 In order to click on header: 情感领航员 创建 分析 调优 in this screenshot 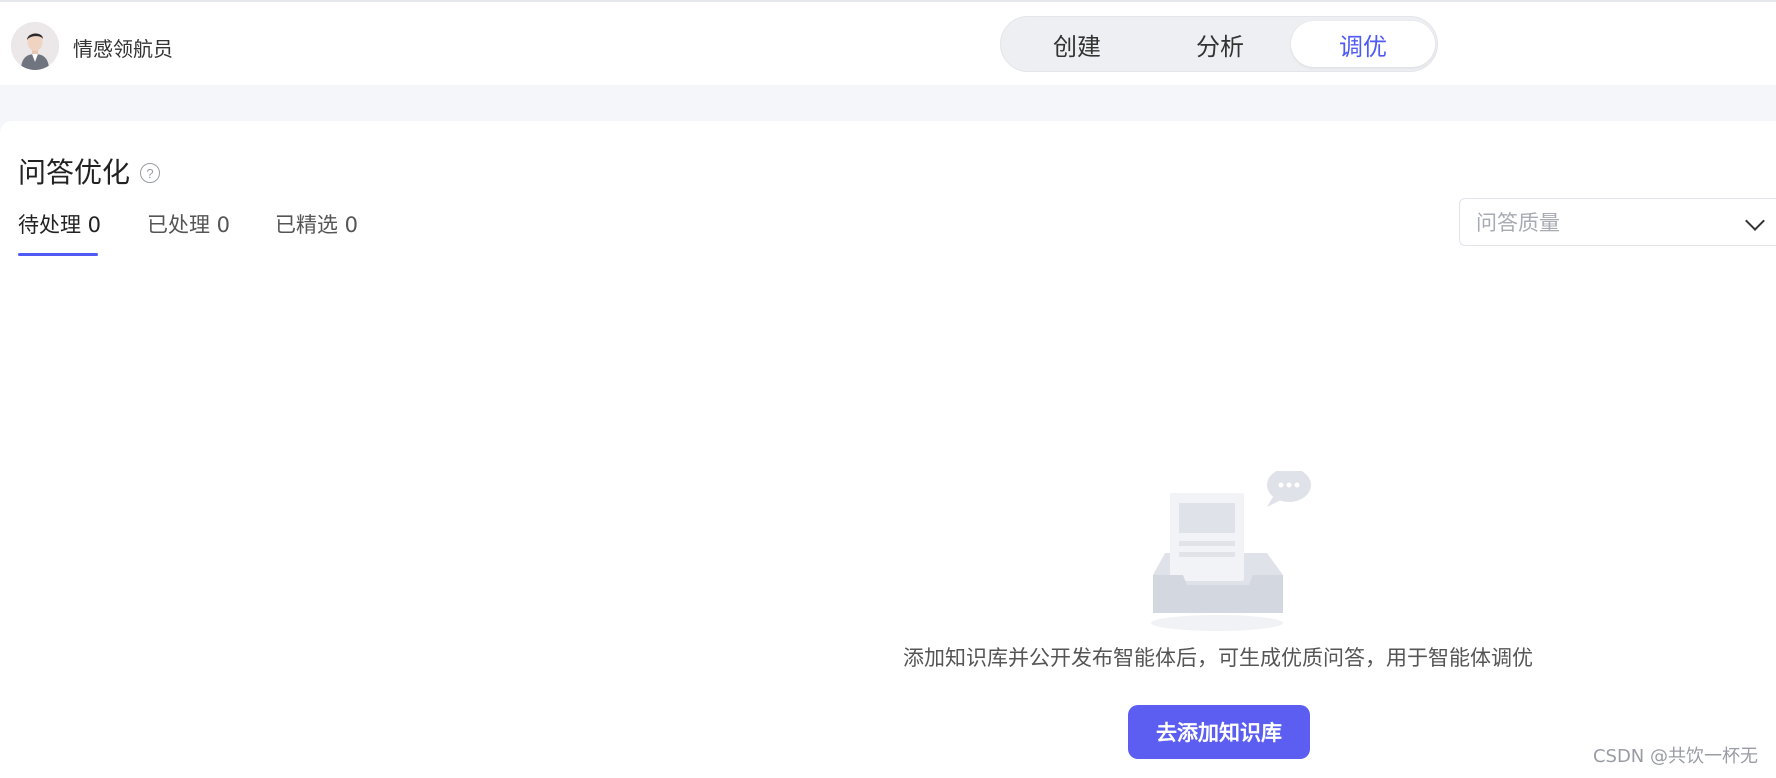, I will do `click(888, 43)`.